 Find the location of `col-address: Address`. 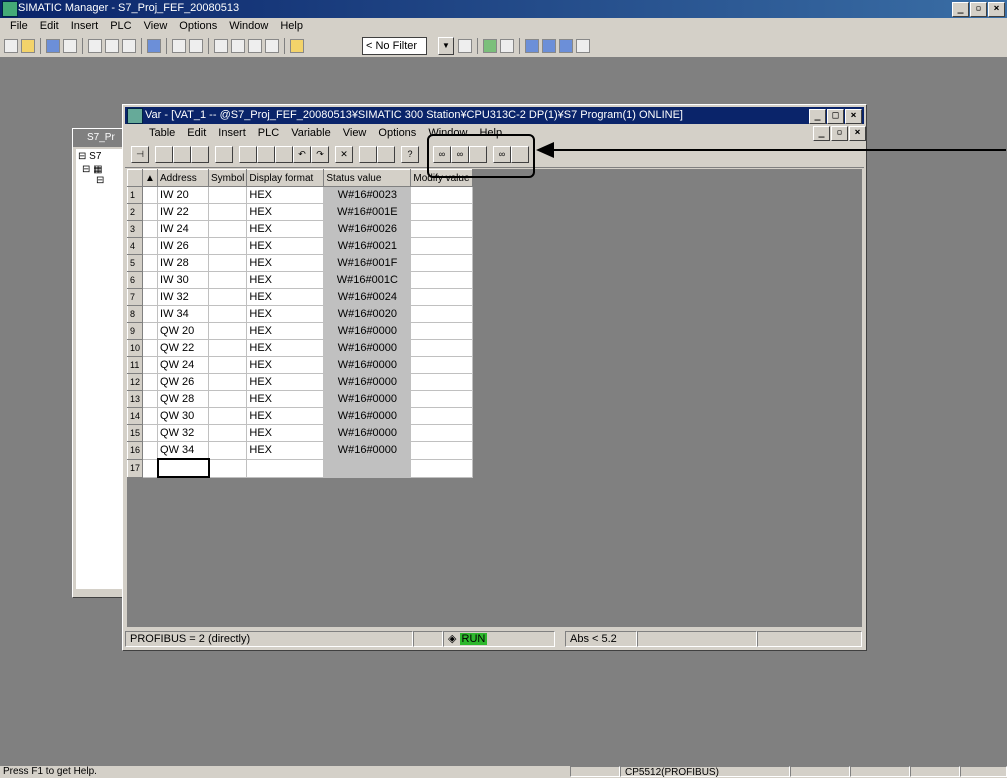

col-address: Address is located at coordinates (183, 178).